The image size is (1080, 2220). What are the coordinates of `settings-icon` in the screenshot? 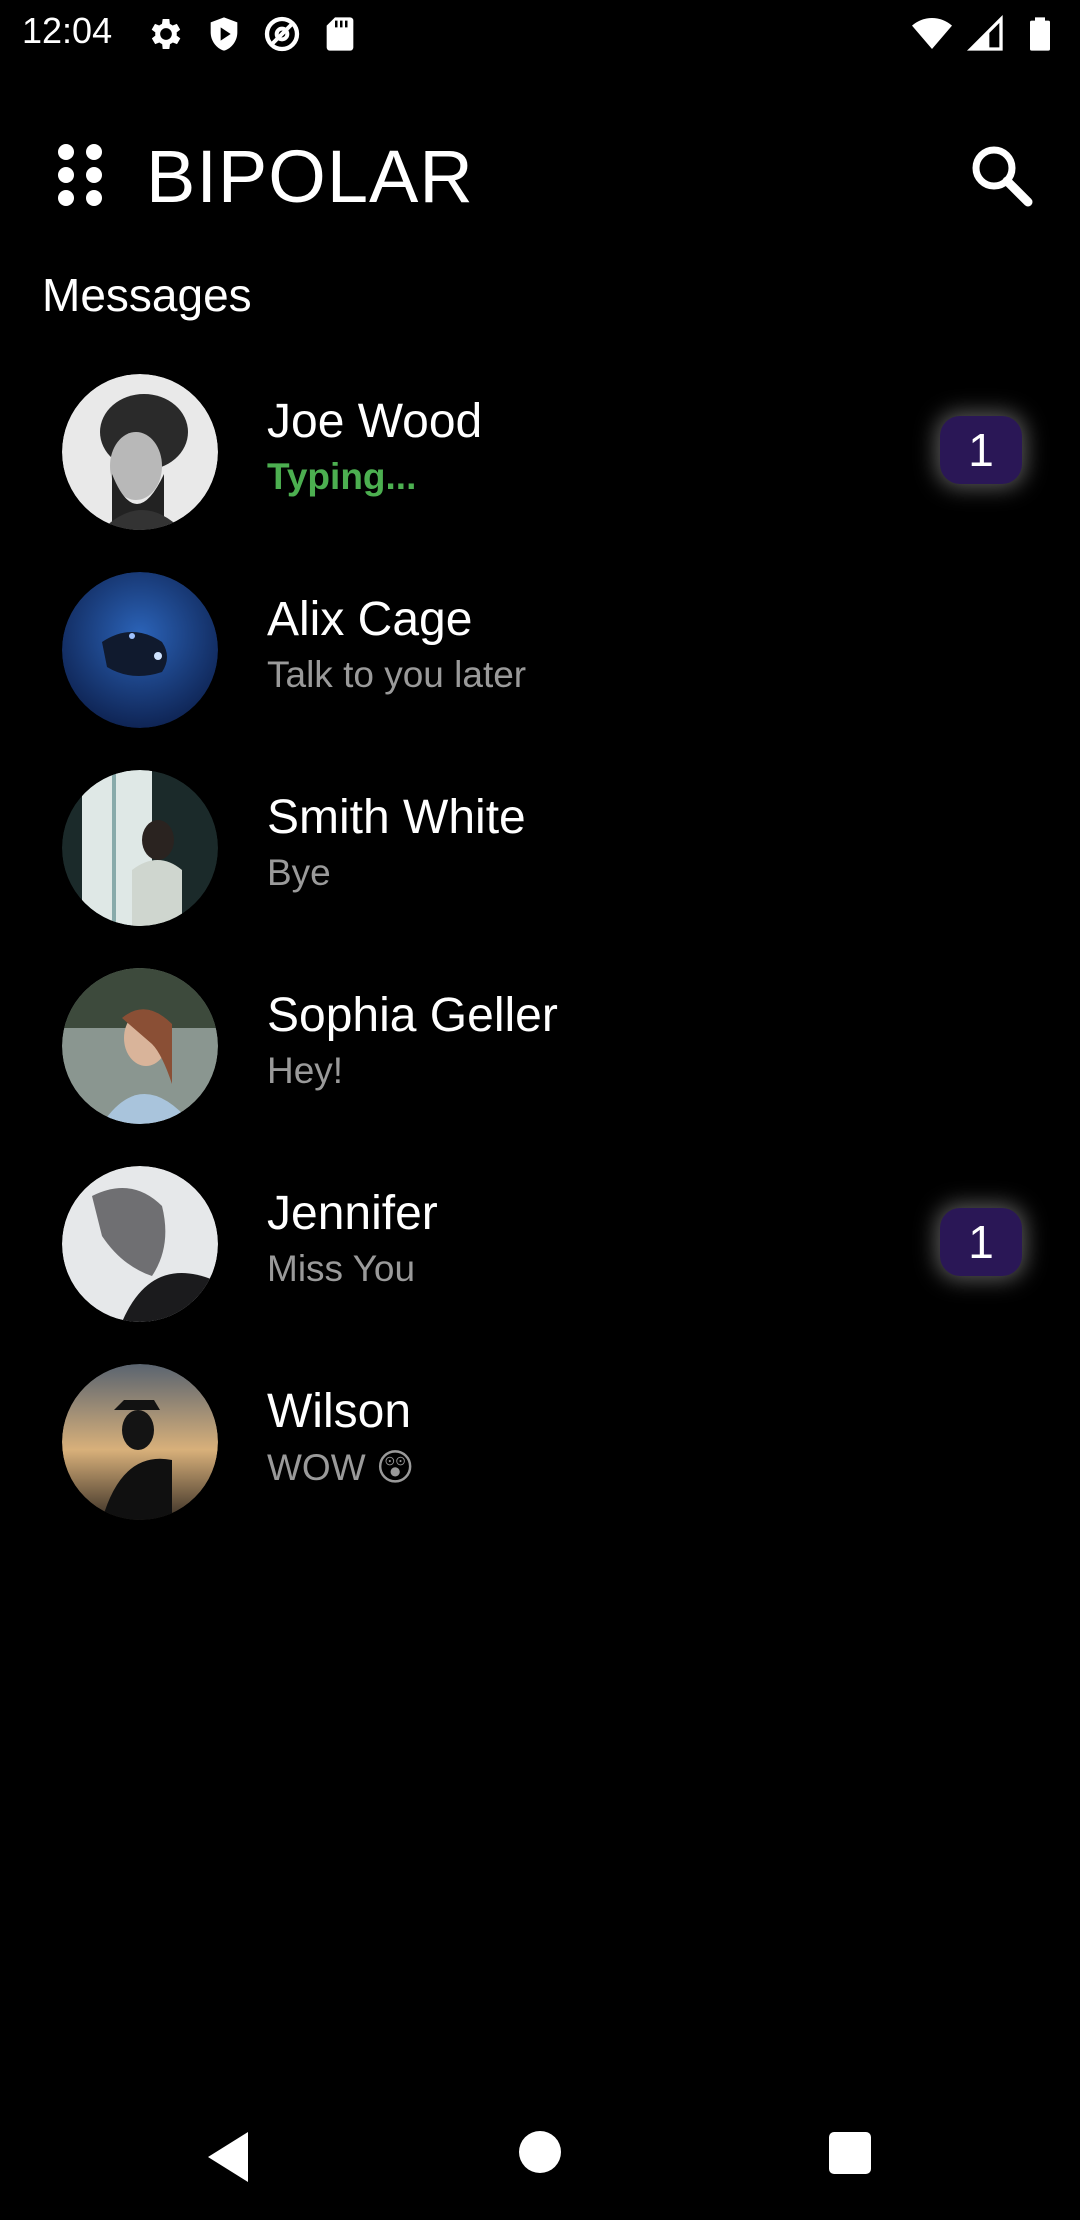 It's located at (166, 34).